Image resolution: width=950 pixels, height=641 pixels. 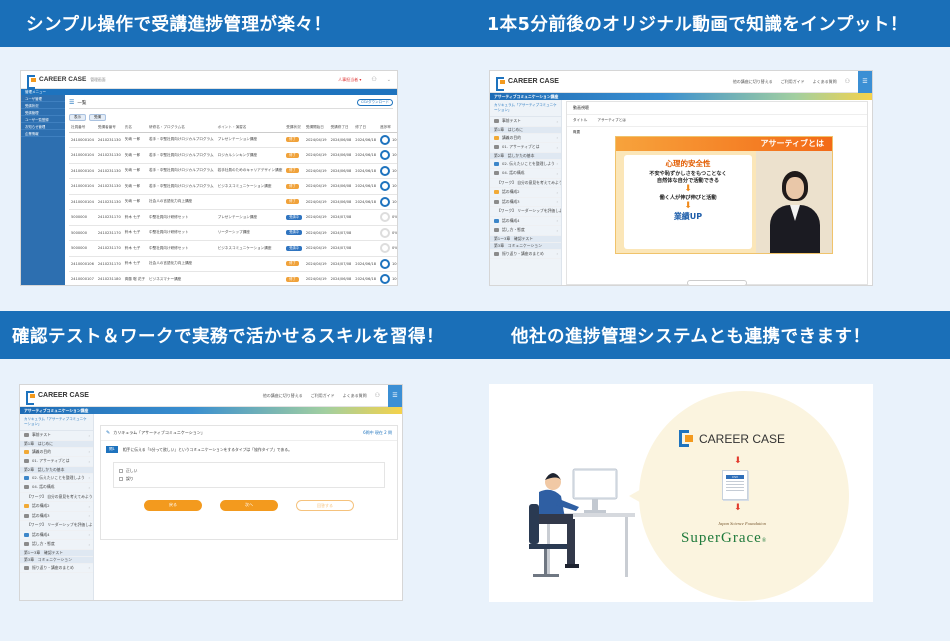 I want to click on submit-answer-button: 回答する, so click(x=325, y=505).